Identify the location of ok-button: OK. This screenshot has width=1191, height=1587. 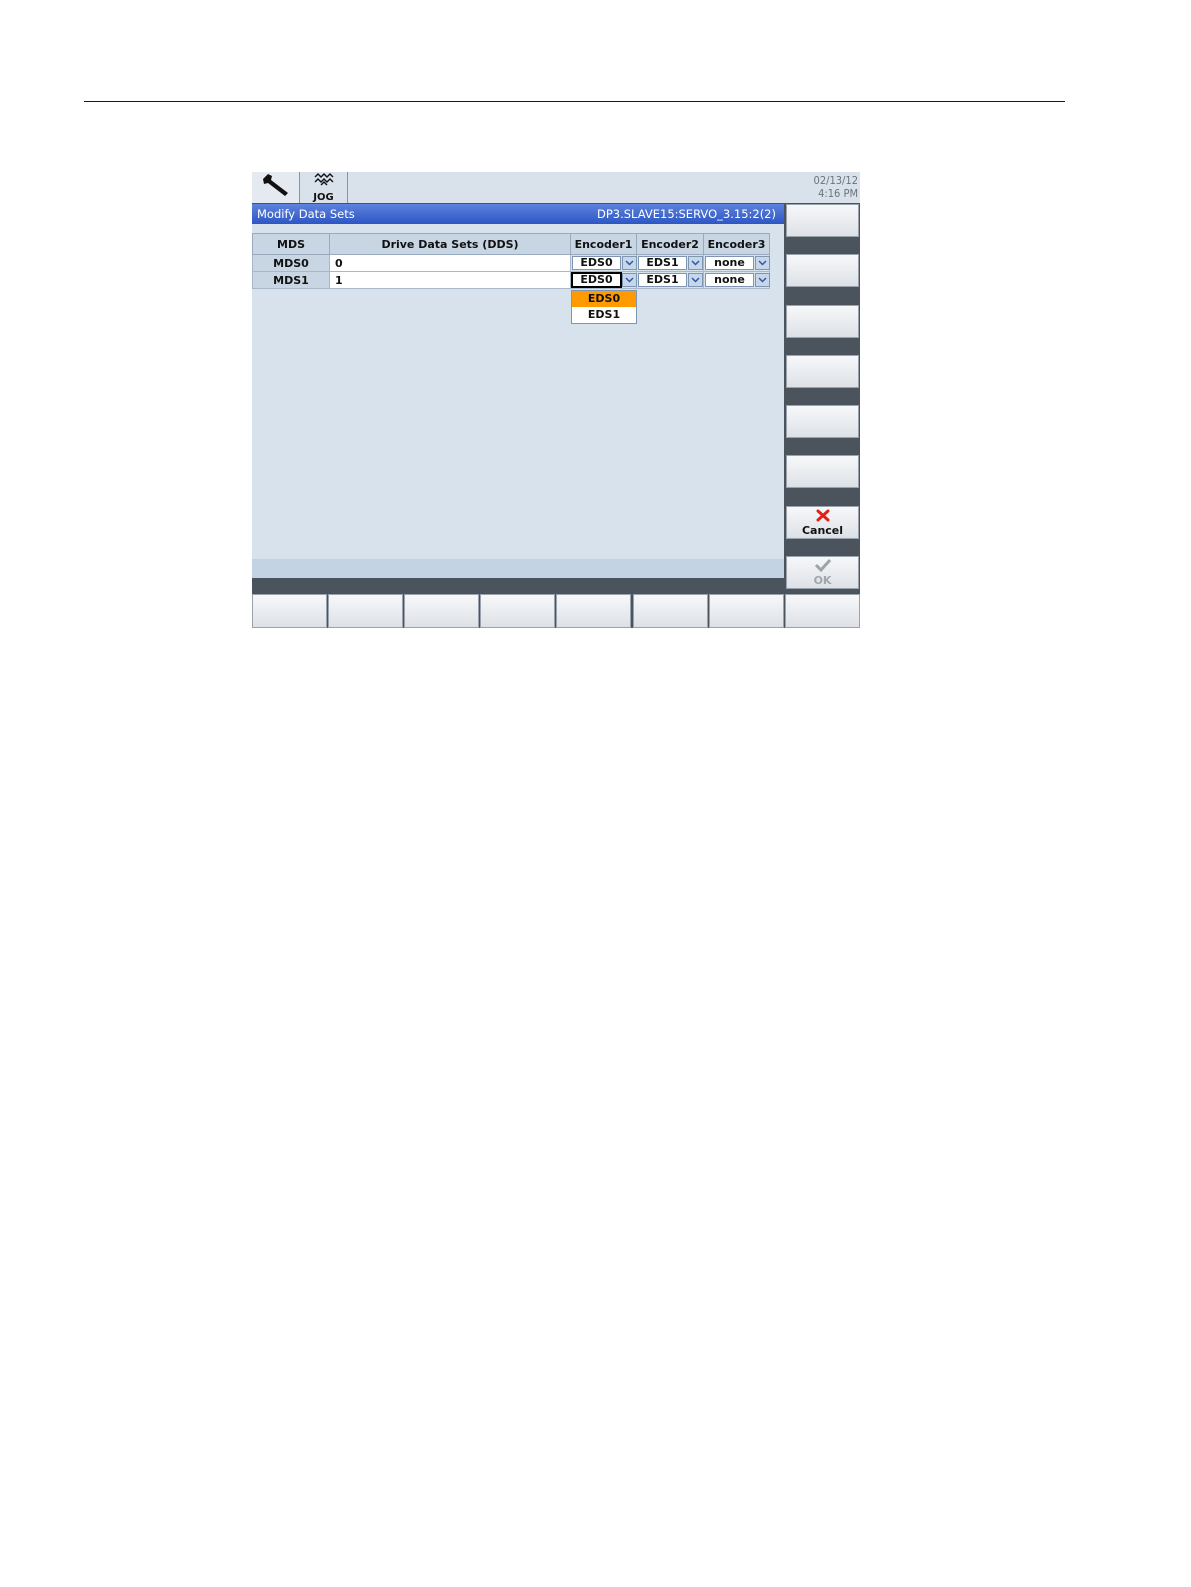
(822, 572).